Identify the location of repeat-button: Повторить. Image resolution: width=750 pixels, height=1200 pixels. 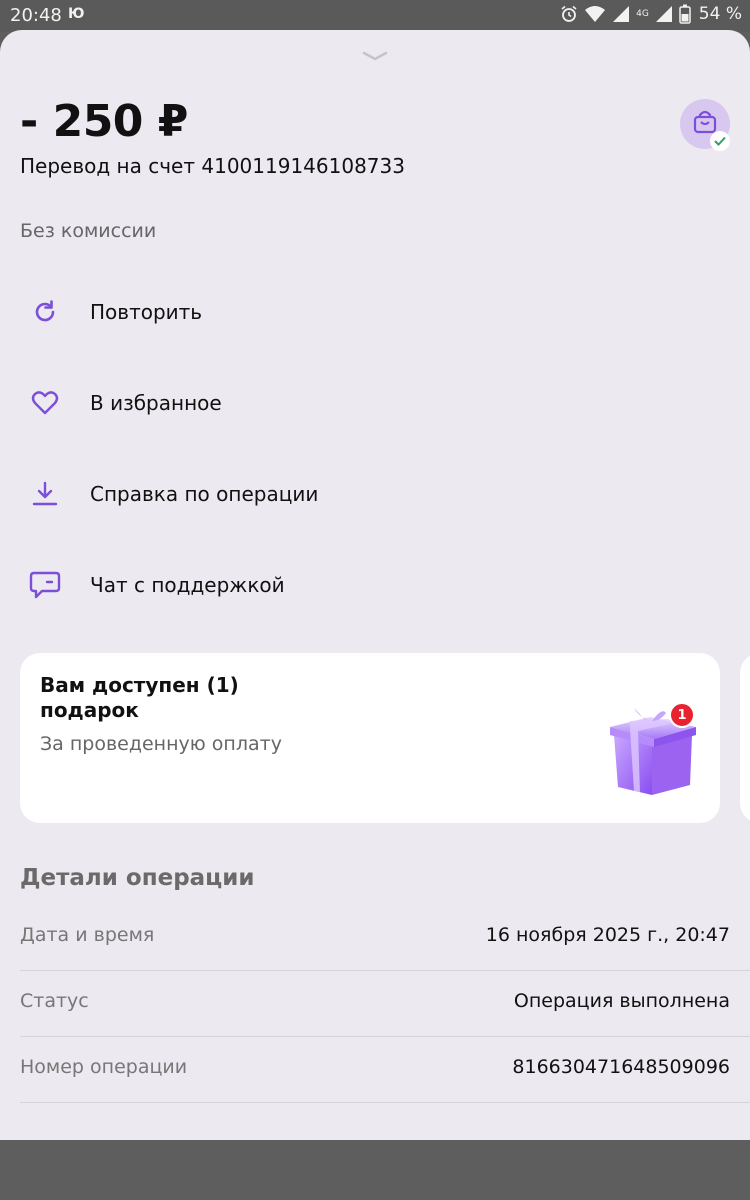
(370, 312).